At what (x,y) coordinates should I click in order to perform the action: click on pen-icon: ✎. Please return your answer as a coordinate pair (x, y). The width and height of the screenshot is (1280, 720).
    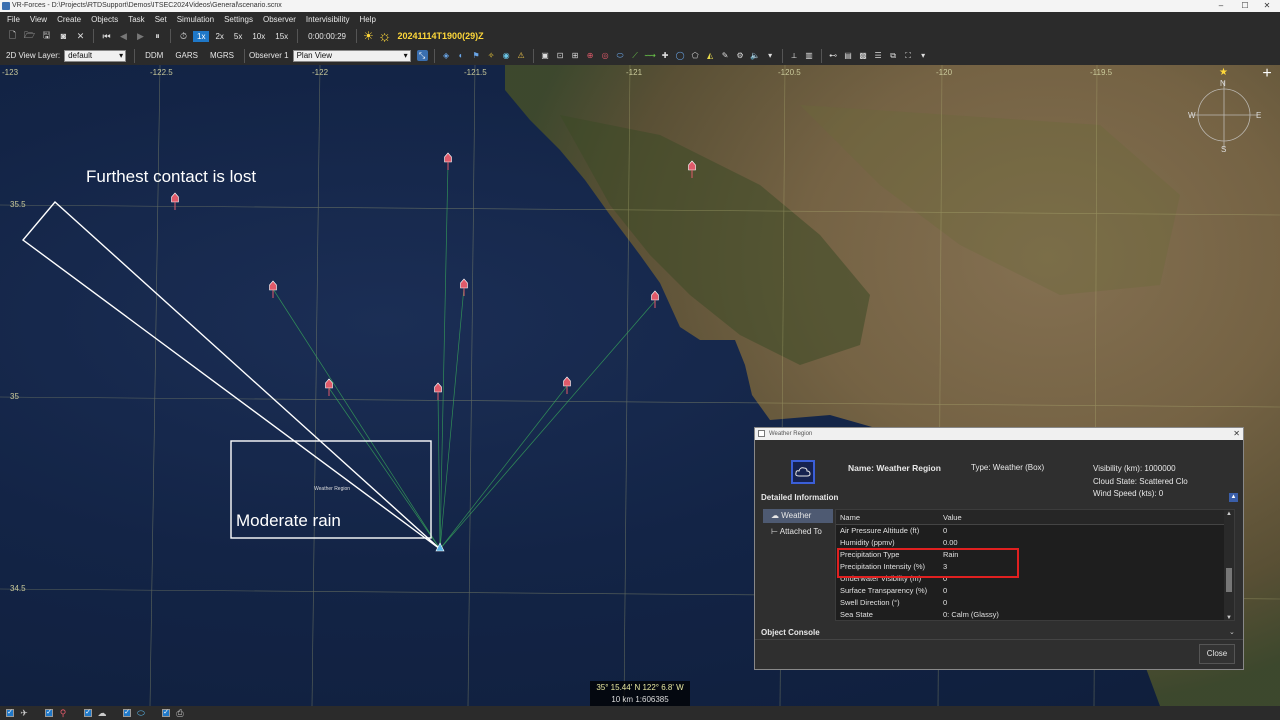
    Looking at the image, I should click on (725, 55).